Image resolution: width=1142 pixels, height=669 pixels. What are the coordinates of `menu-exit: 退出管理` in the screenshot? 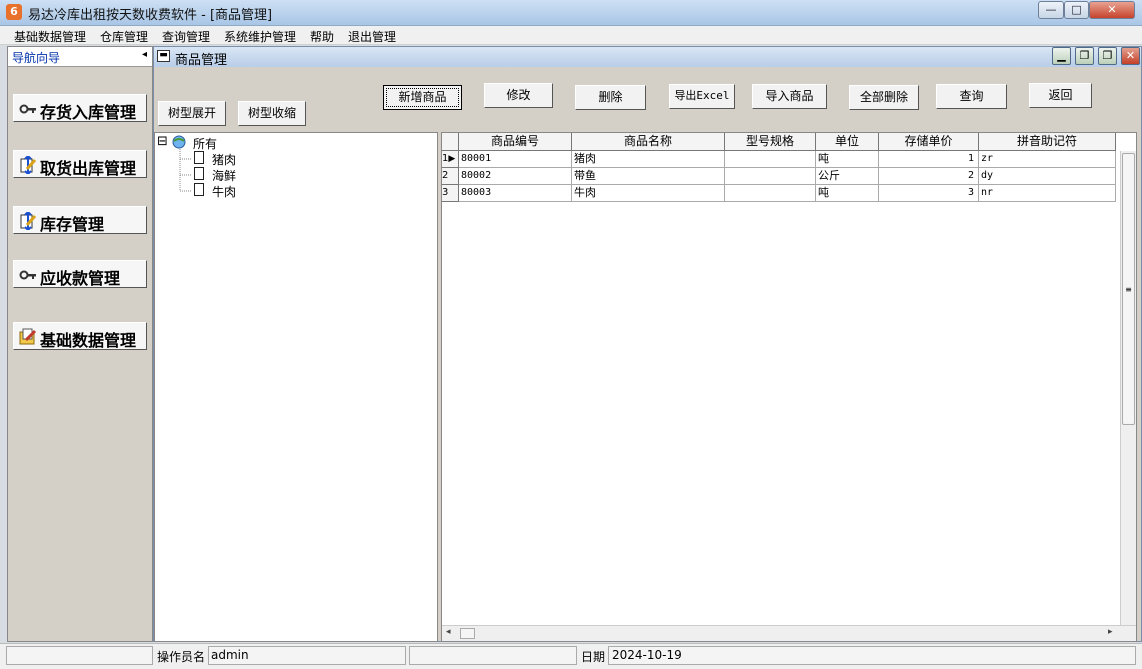 It's located at (372, 36).